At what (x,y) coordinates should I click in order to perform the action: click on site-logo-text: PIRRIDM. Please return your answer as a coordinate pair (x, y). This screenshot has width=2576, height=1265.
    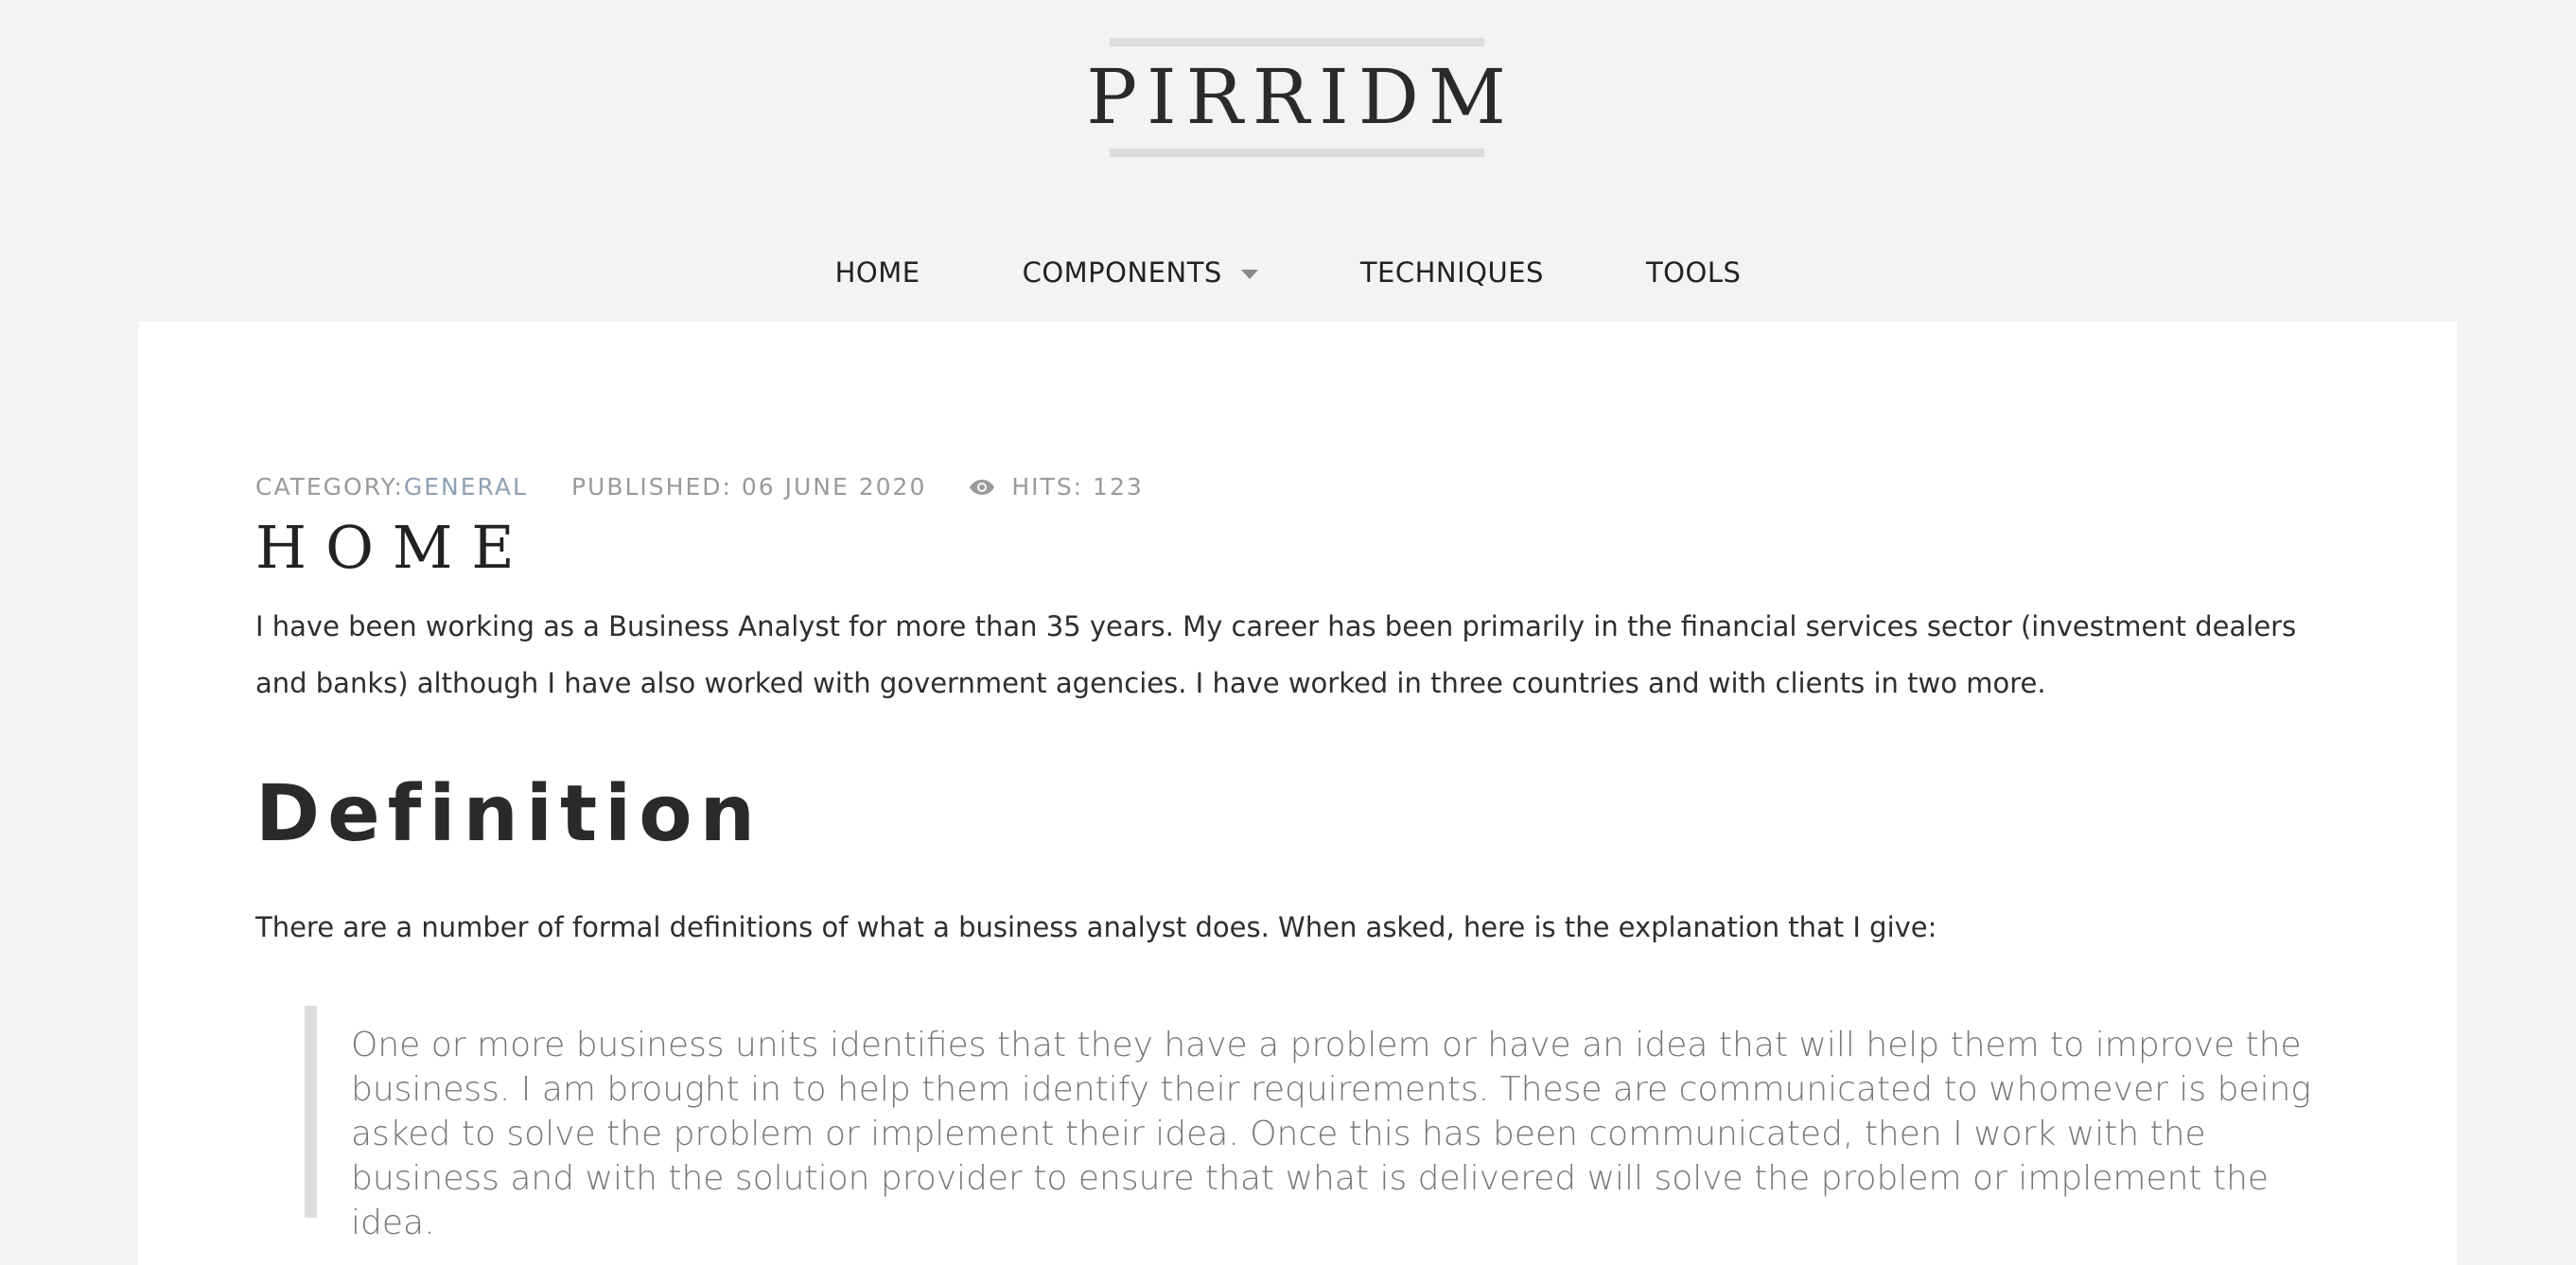
    Looking at the image, I should click on (1301, 97).